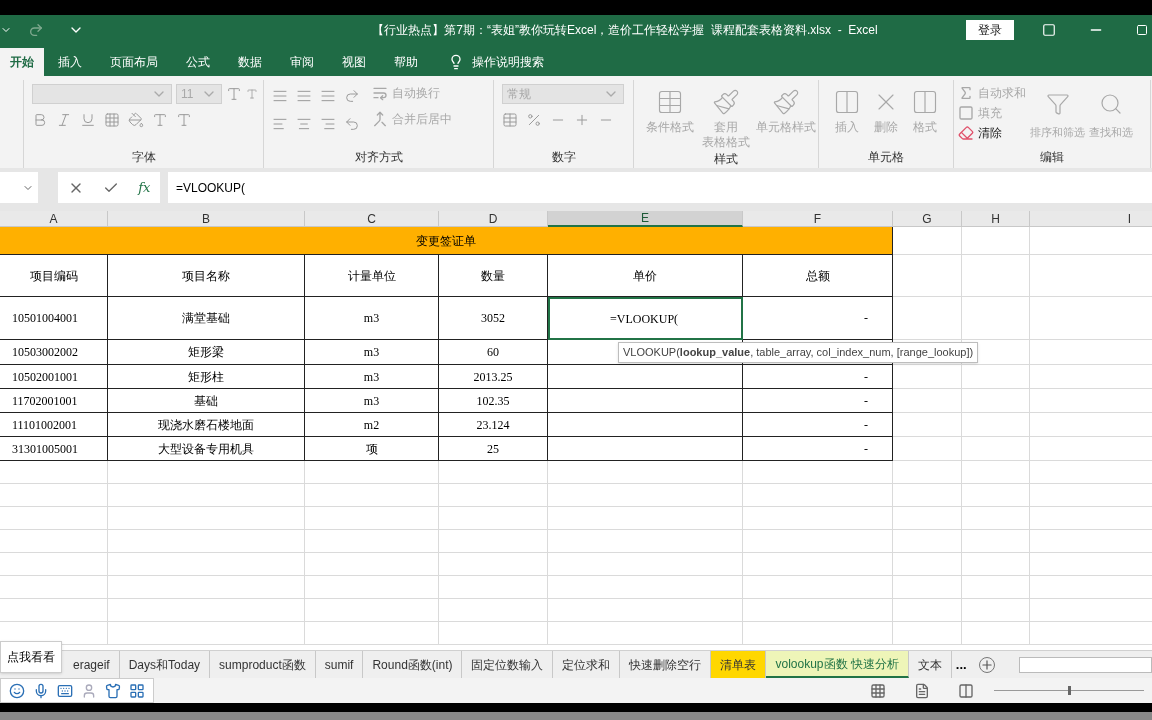  I want to click on table-cell: 2013.25, so click(493, 377).